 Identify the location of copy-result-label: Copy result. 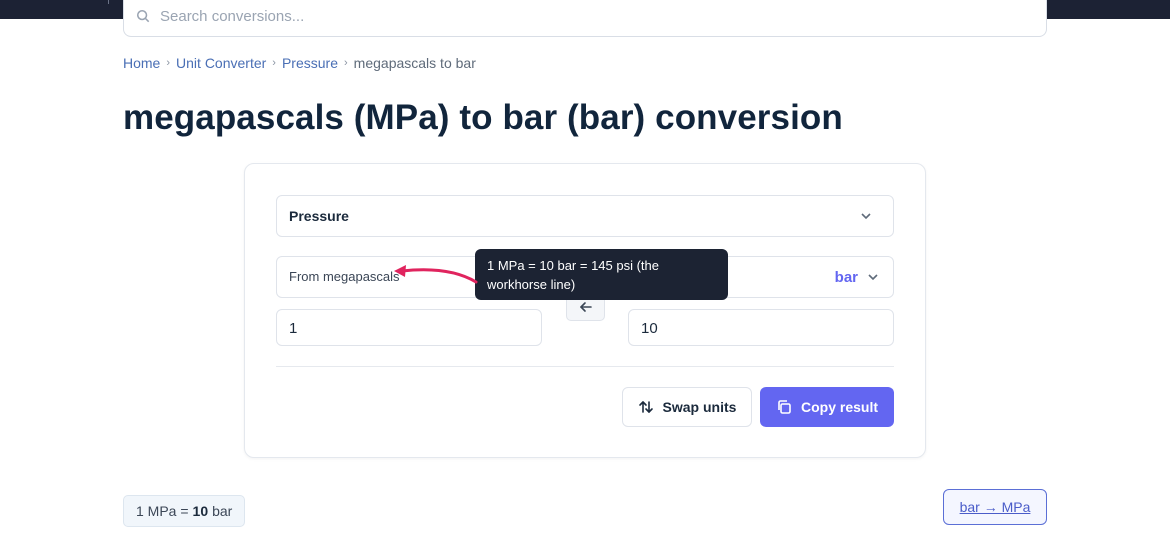
(839, 407).